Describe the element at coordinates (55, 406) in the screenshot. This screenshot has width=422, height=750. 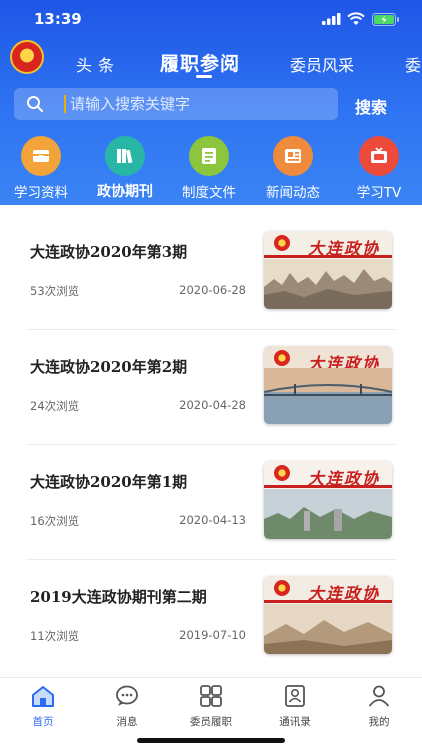
I see `item-views: 24次浏览` at that location.